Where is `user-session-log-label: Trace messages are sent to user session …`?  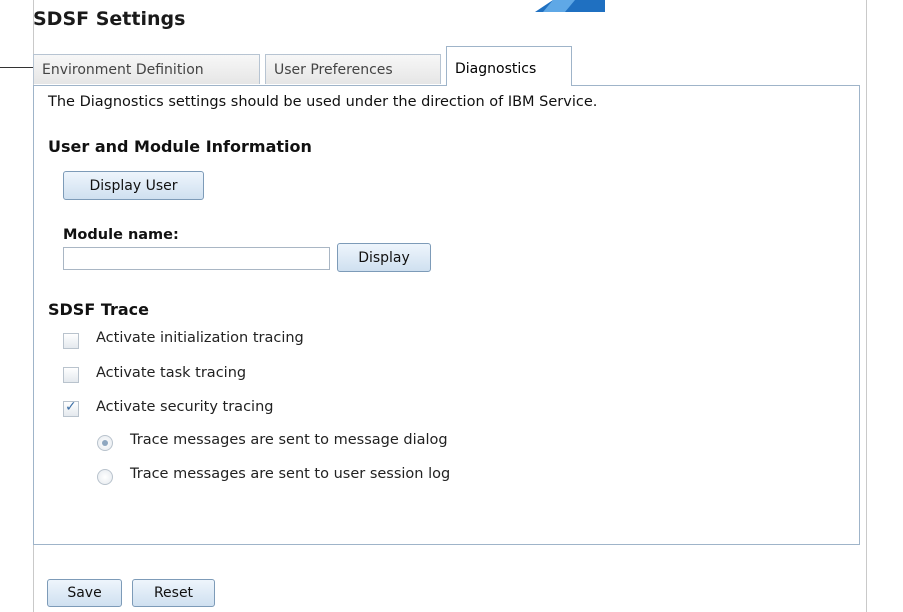
user-session-log-label: Trace messages are sent to user session … is located at coordinates (290, 474).